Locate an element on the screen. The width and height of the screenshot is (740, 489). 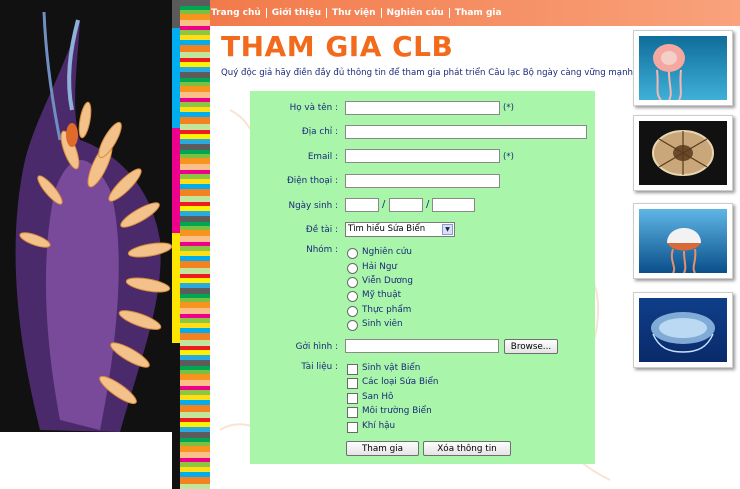
docs-label: Tài liệu : is located at coordinates (319, 367).